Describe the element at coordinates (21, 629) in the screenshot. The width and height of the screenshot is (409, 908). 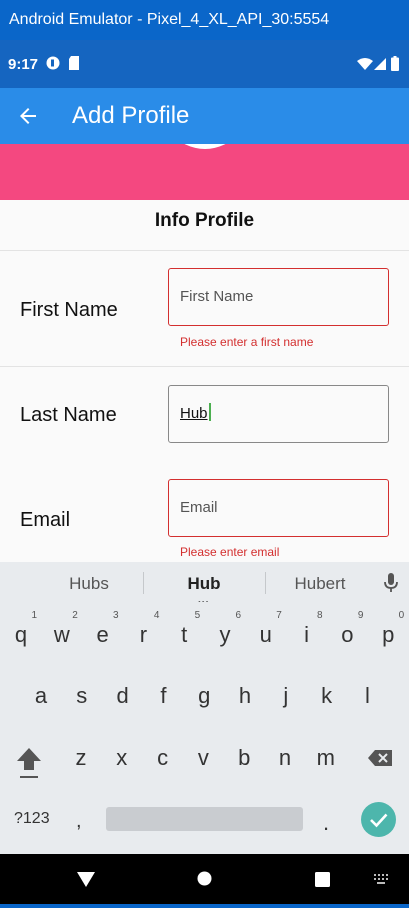
I see `keyboard-key: q1` at that location.